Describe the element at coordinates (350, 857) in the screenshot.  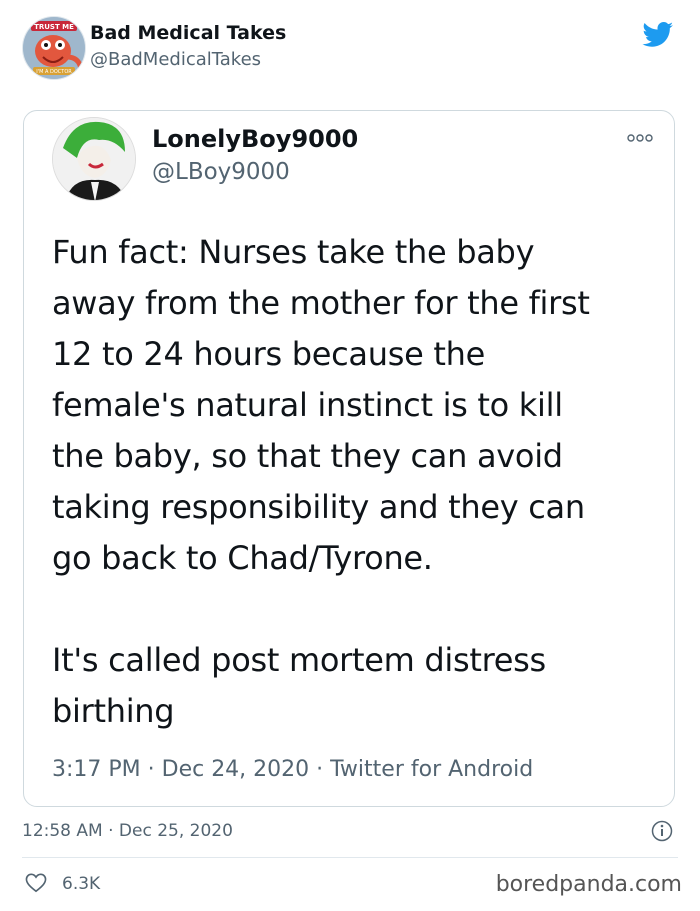
I see `divider` at that location.